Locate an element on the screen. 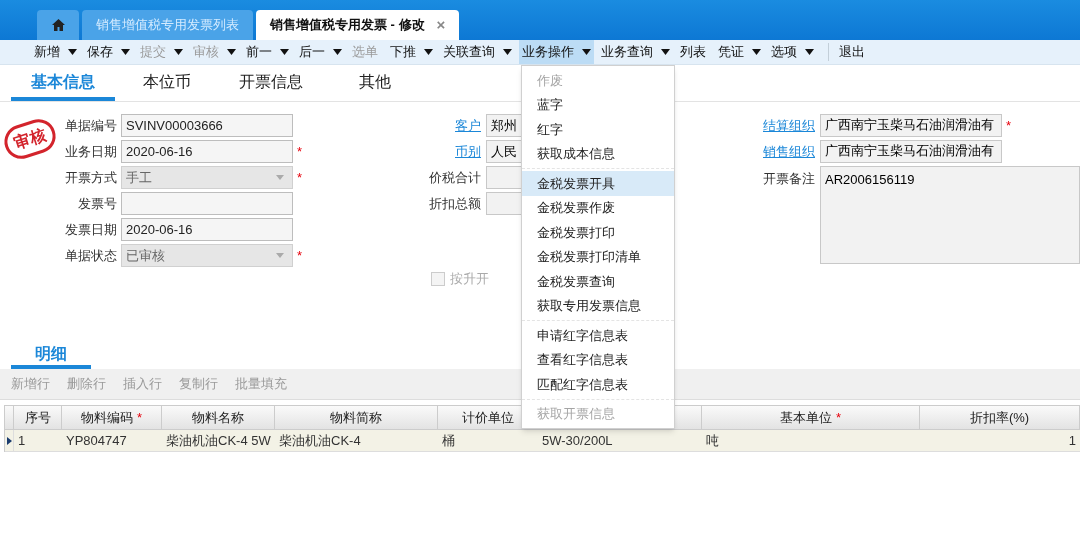 Image resolution: width=1080 pixels, height=543 pixels. table-cell-text: 5W-30/200L is located at coordinates (577, 440).